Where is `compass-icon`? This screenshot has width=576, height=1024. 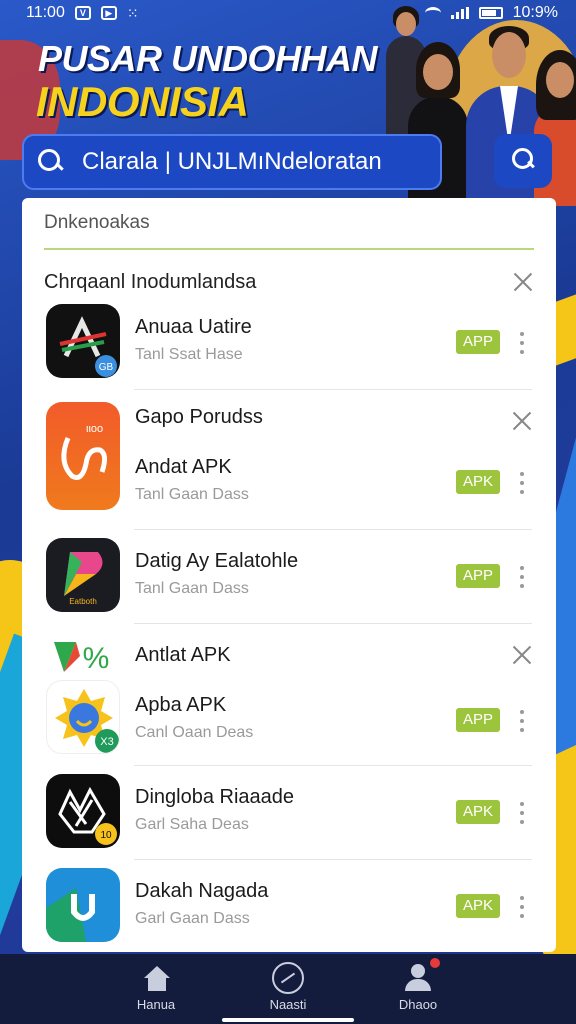
compass-icon is located at coordinates (288, 978).